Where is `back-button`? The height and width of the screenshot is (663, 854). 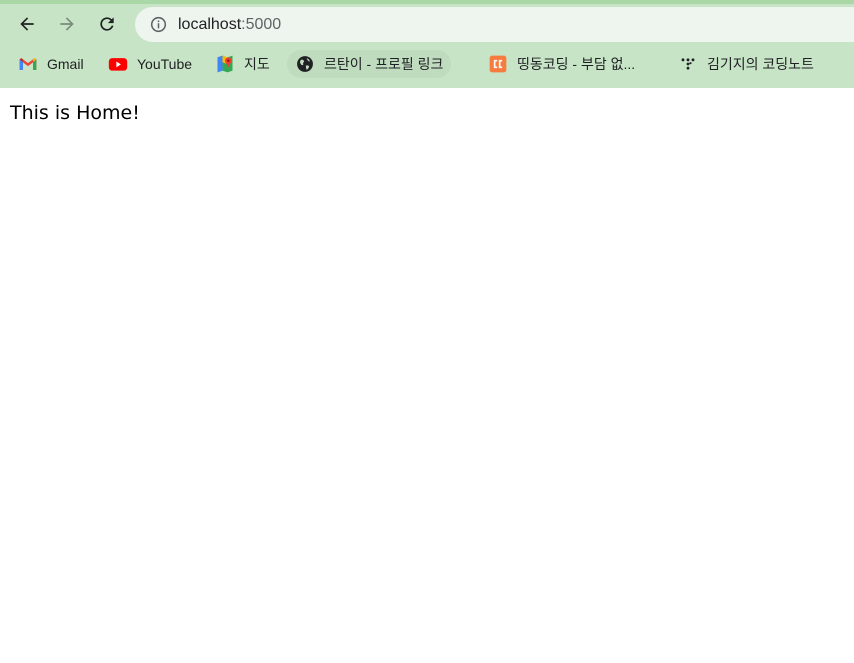
back-button is located at coordinates (27, 24).